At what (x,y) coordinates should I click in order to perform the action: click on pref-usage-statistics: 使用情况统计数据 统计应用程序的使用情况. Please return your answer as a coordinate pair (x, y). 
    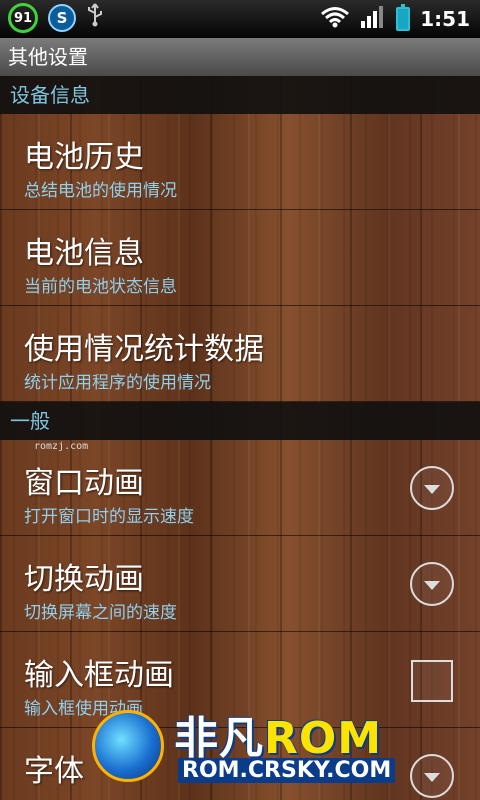
    Looking at the image, I should click on (240, 354).